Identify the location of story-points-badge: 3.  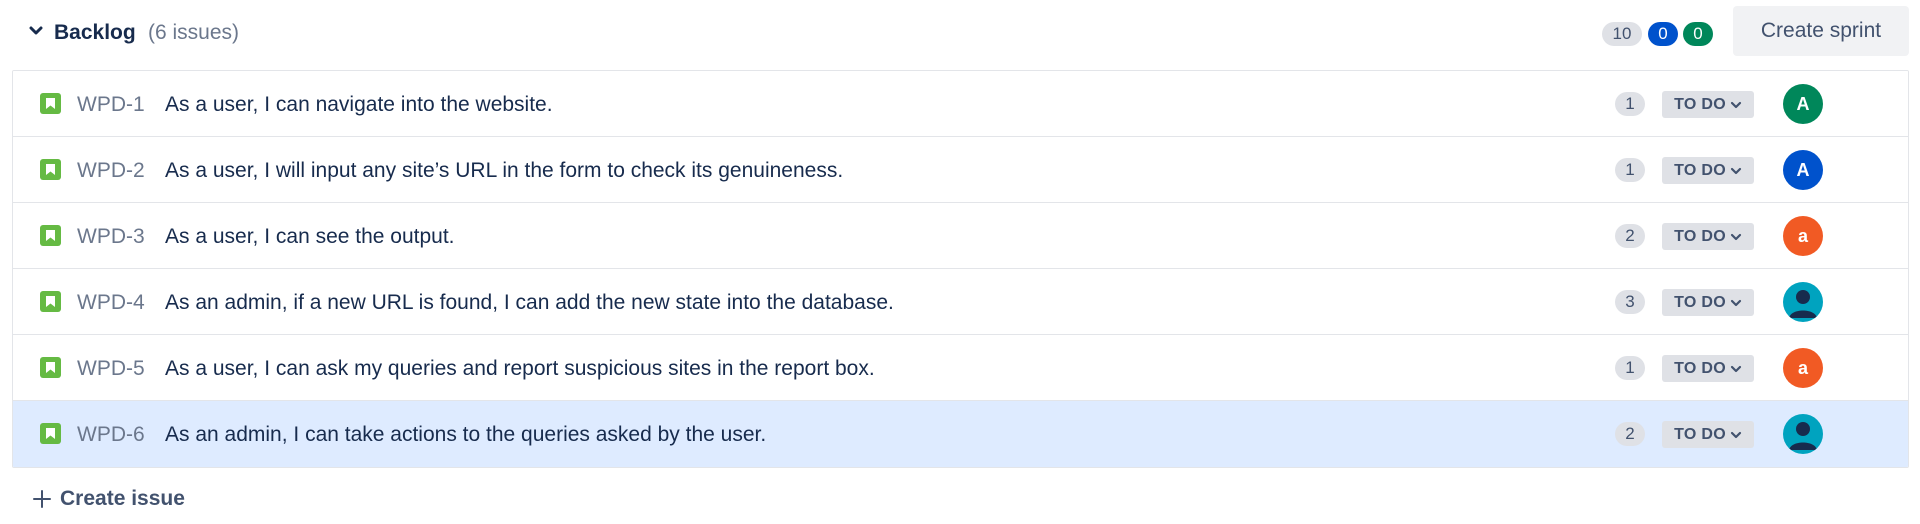
(1630, 302).